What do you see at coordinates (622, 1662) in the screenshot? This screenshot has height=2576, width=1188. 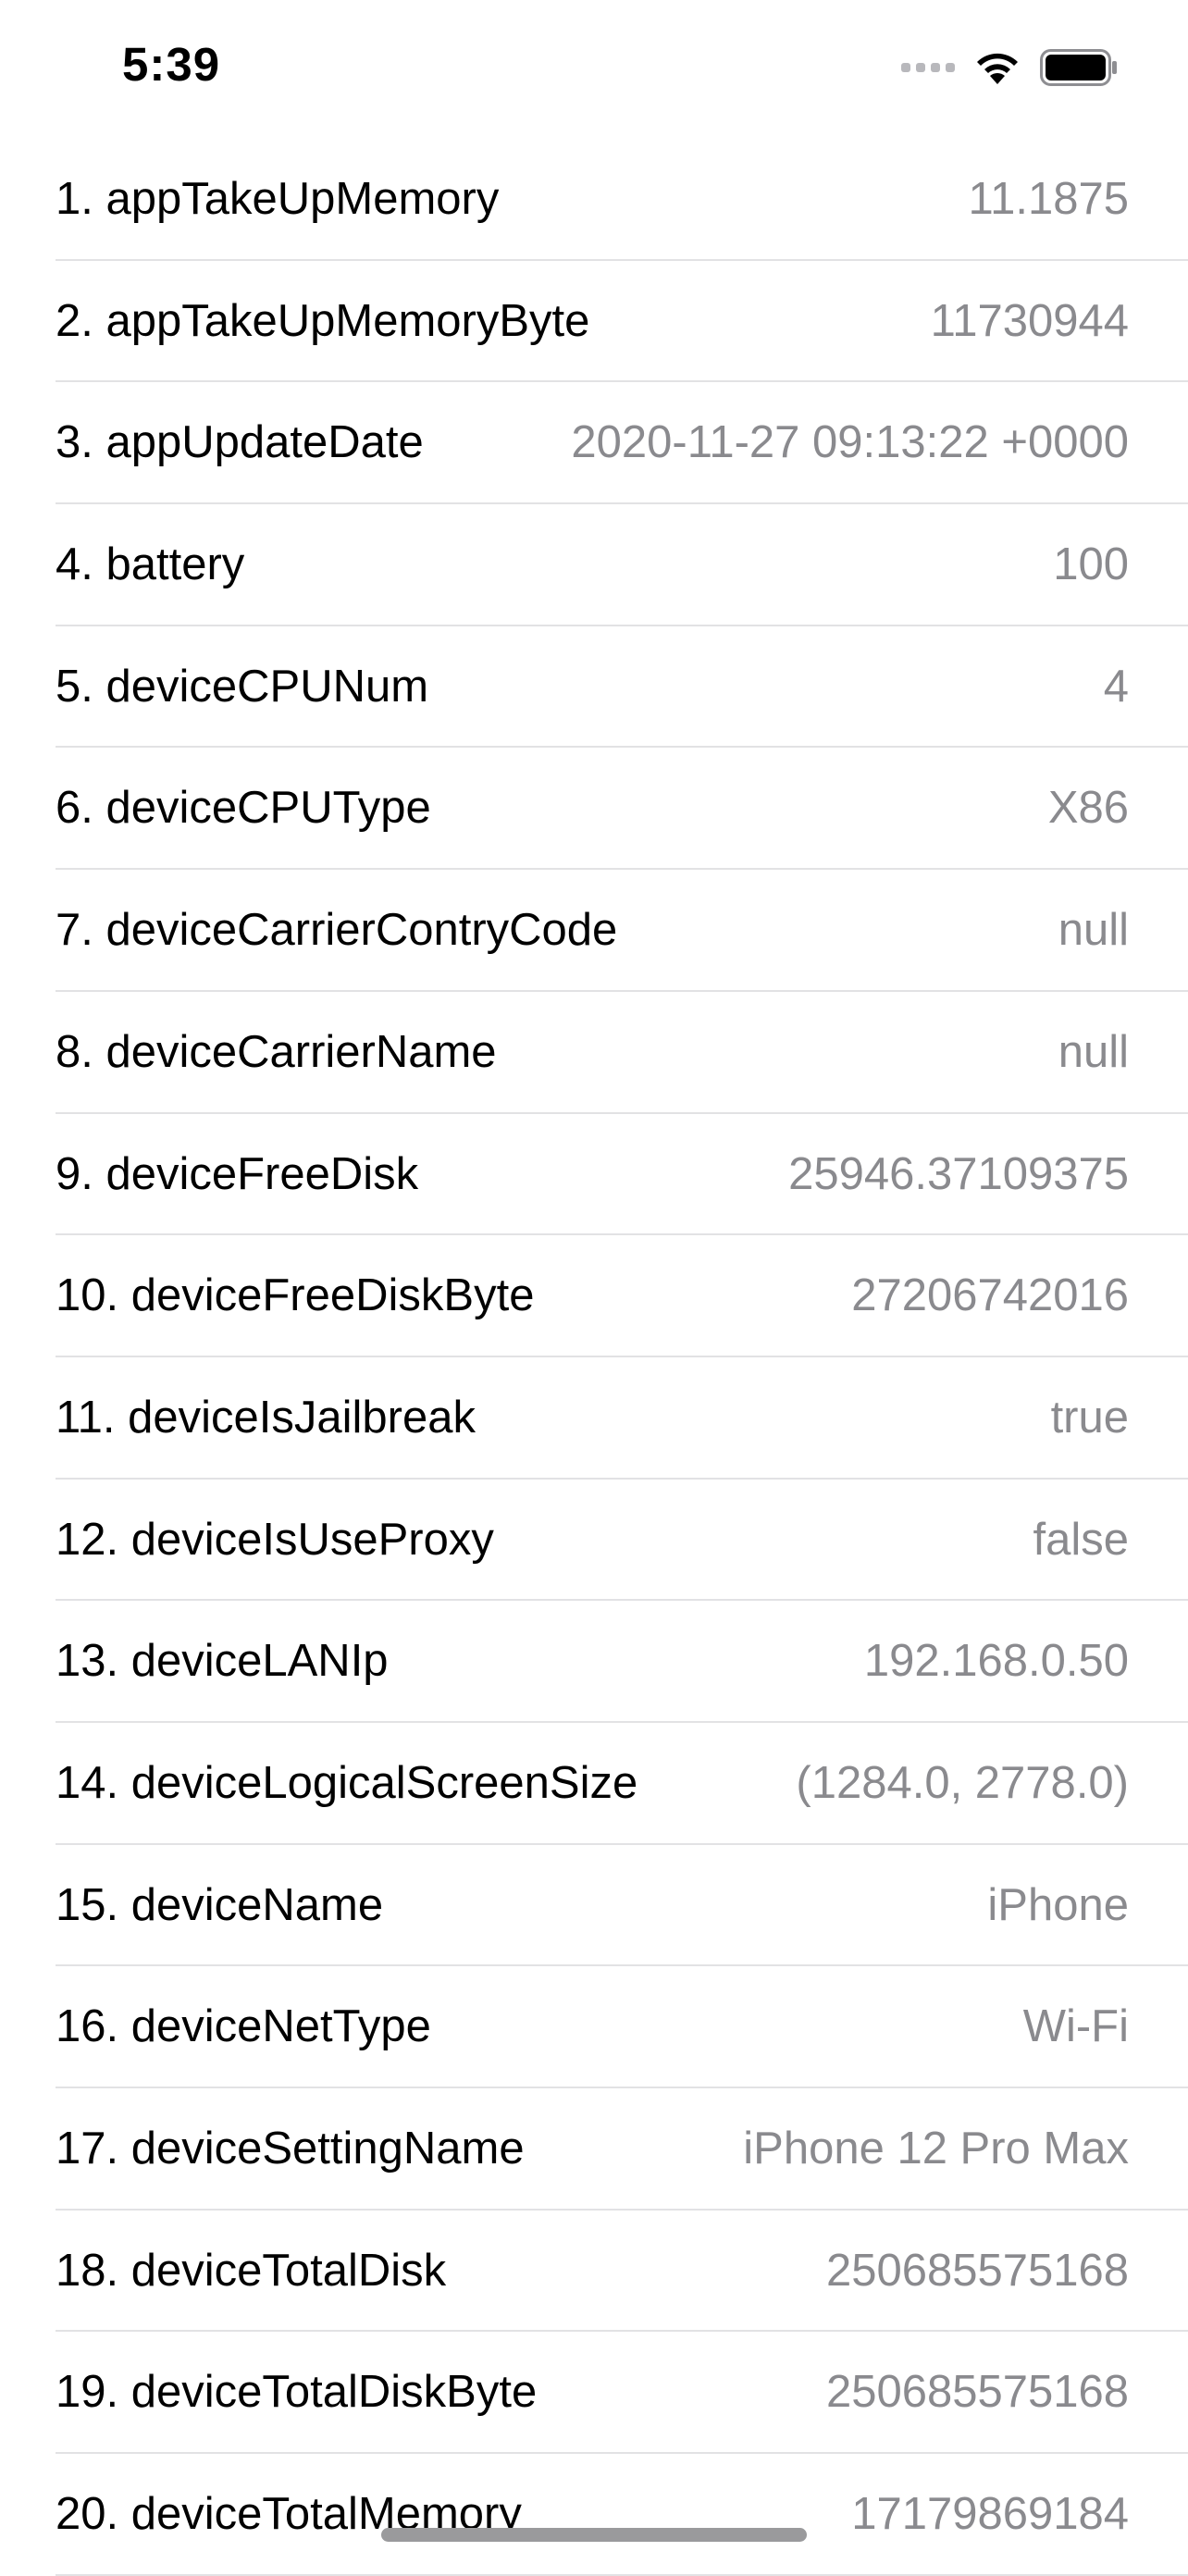 I see `list-item: 13. deviceLANIp 192.168.0.50` at bounding box center [622, 1662].